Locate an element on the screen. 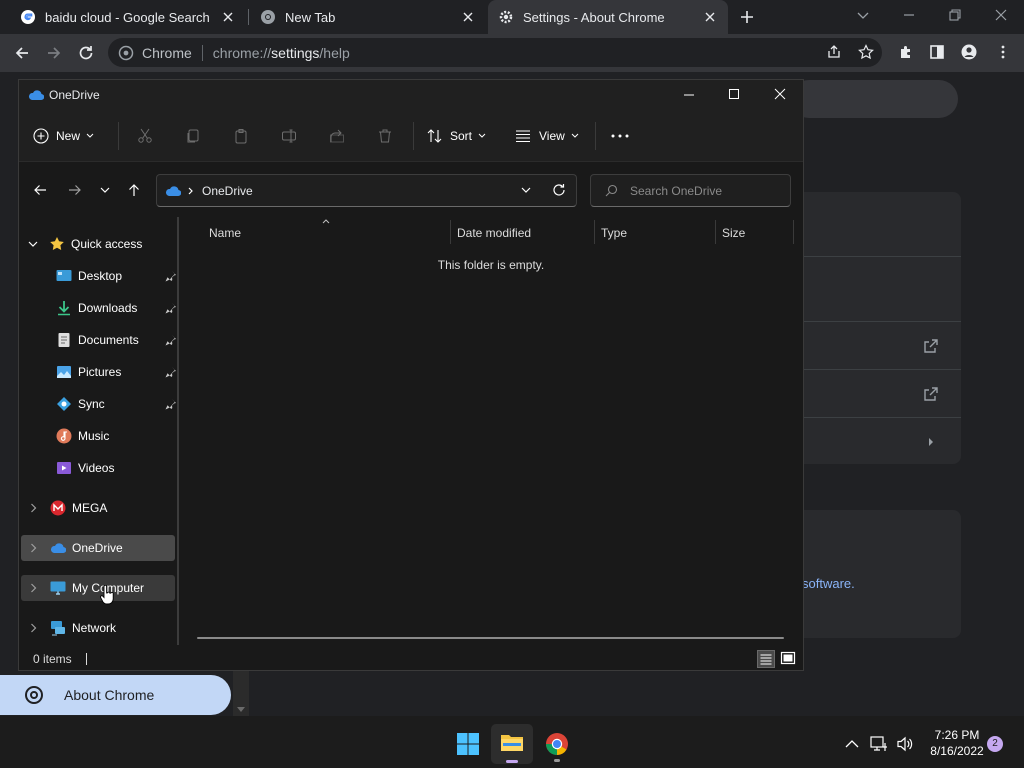 Image resolution: width=1024 pixels, height=768 pixels. sidebar-item-about-chrome: About Chrome is located at coordinates (115, 695).